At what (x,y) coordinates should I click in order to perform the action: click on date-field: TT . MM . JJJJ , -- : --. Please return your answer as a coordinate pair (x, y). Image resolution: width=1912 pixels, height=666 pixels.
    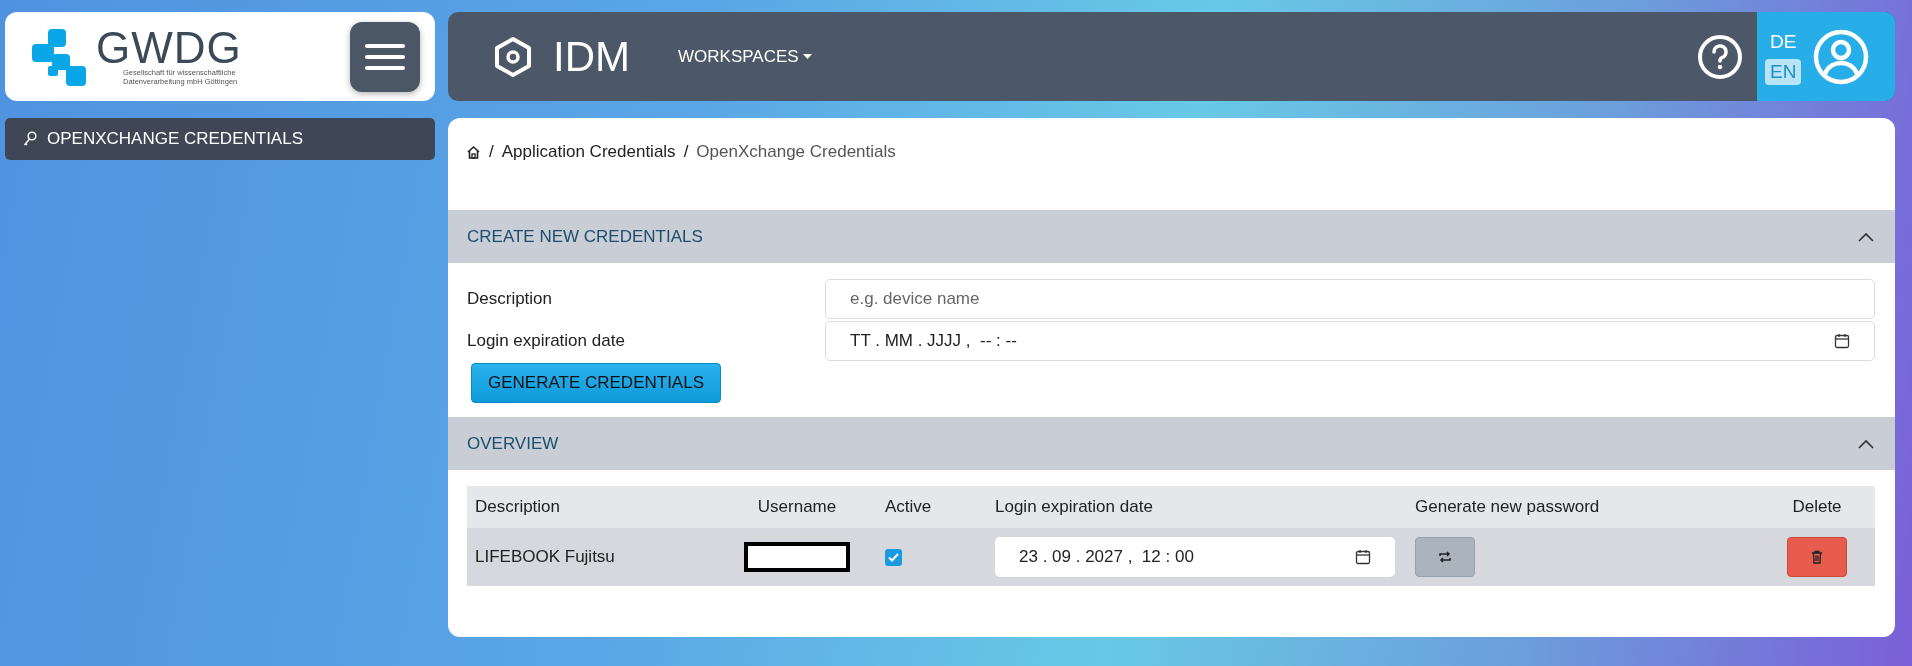
    Looking at the image, I should click on (1350, 341).